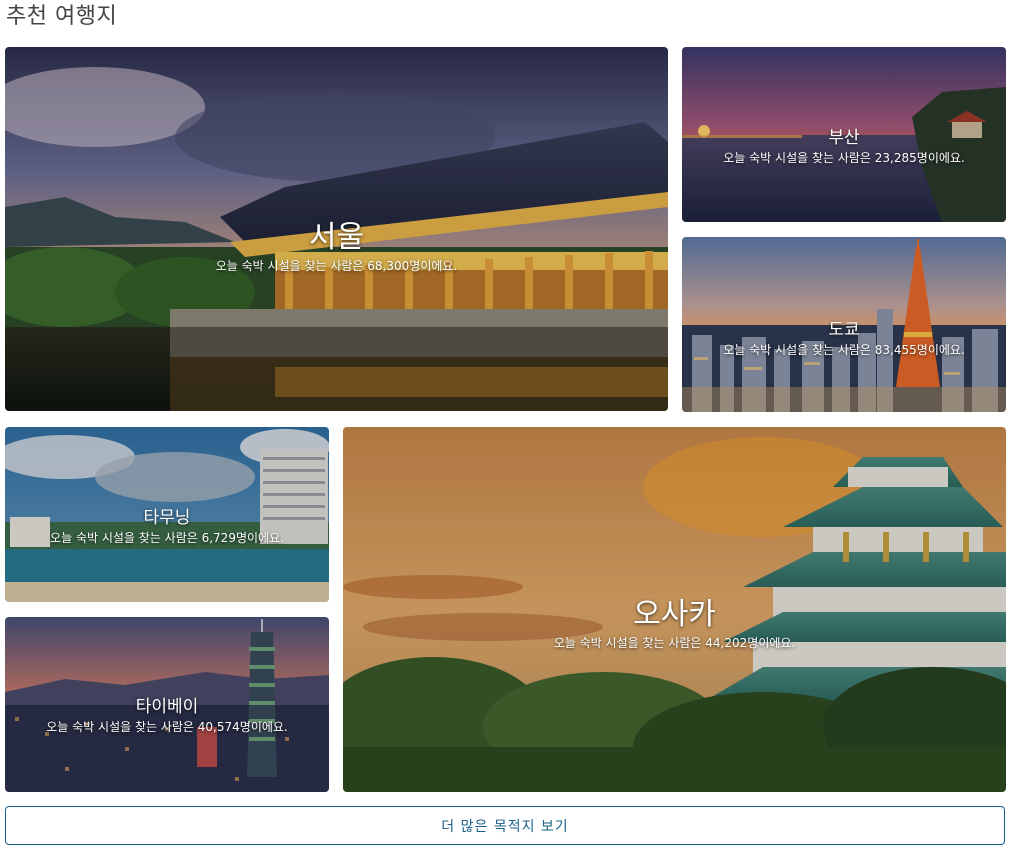 The height and width of the screenshot is (853, 1012). What do you see at coordinates (167, 727) in the screenshot?
I see `destination-subtitle: 오늘 숙박 시설을 찾는 사람은 40,574명이에요.` at bounding box center [167, 727].